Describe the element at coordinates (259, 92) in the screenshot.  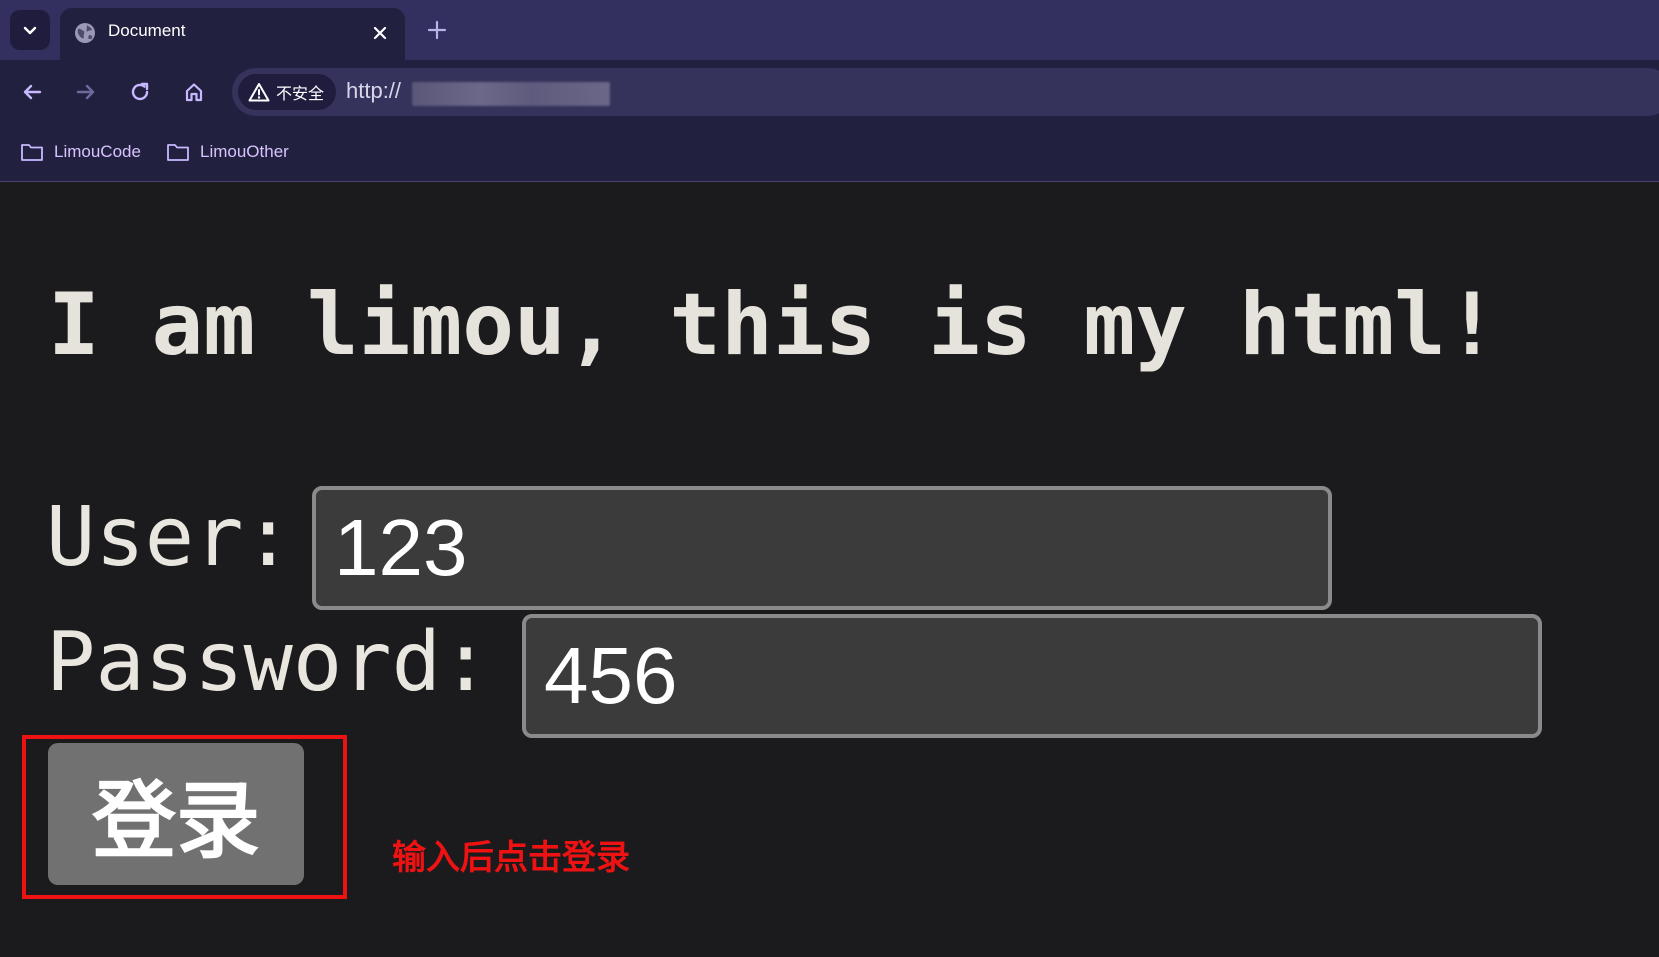
I see `warning-icon` at that location.